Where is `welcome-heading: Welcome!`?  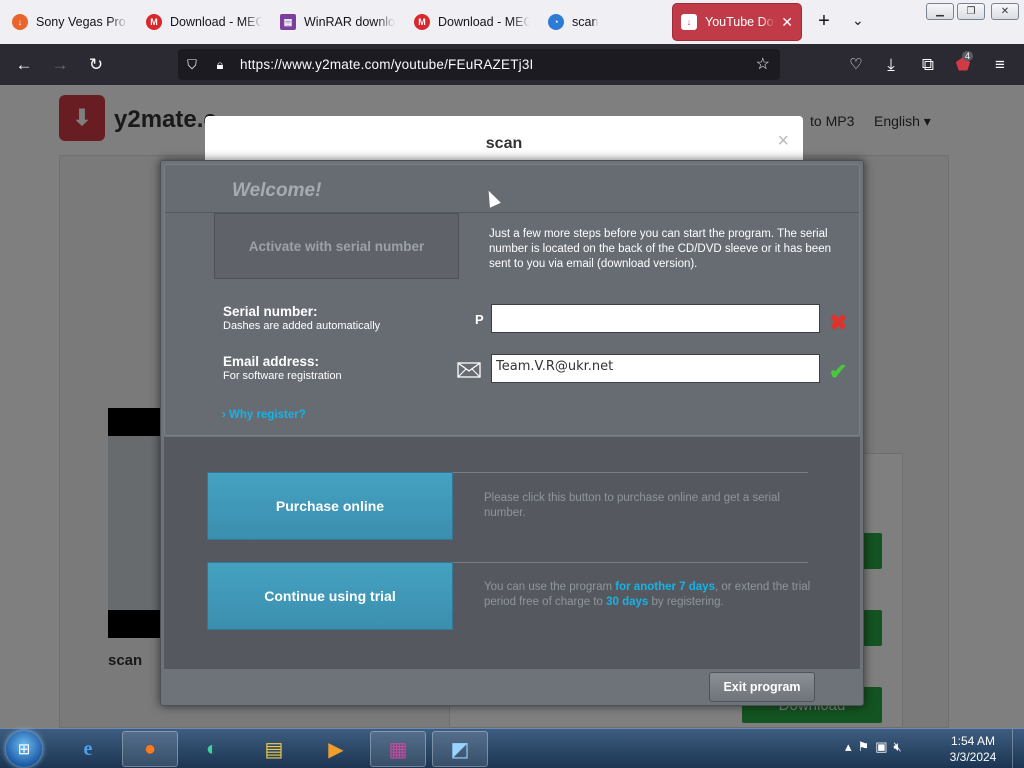
welcome-heading: Welcome! is located at coordinates (277, 190).